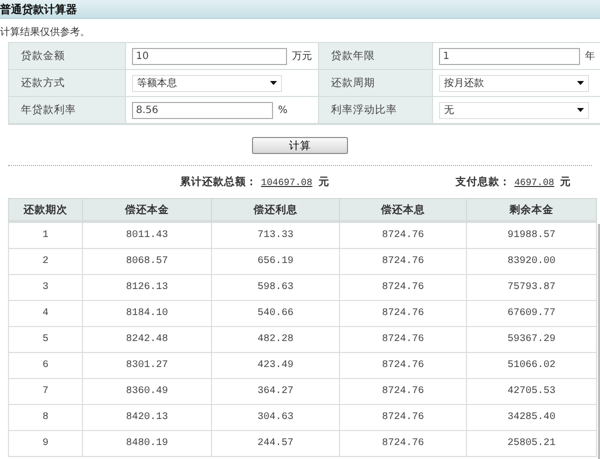 The width and height of the screenshot is (600, 459). I want to click on table-cell: 8360.49, so click(147, 392).